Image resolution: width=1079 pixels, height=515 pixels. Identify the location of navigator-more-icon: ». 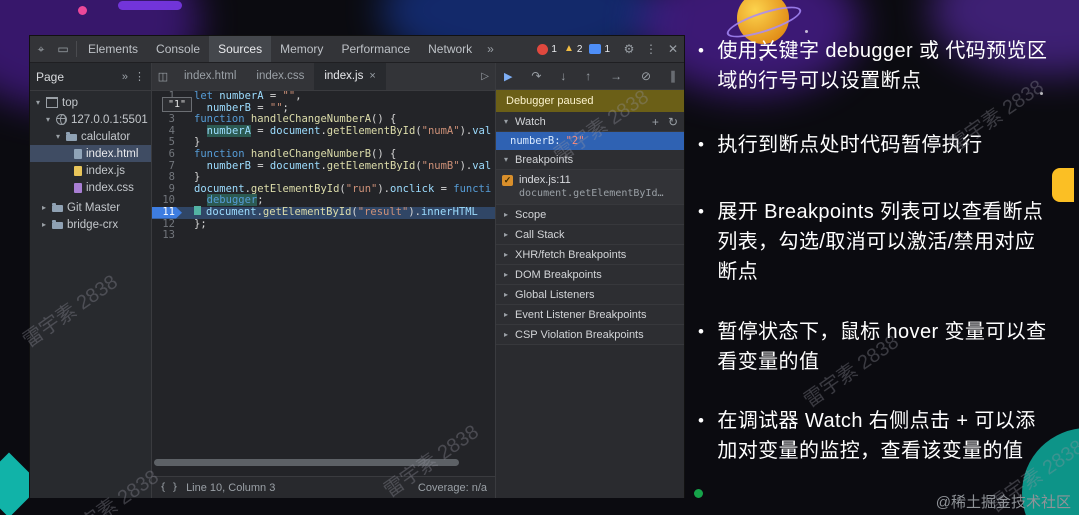
(125, 77).